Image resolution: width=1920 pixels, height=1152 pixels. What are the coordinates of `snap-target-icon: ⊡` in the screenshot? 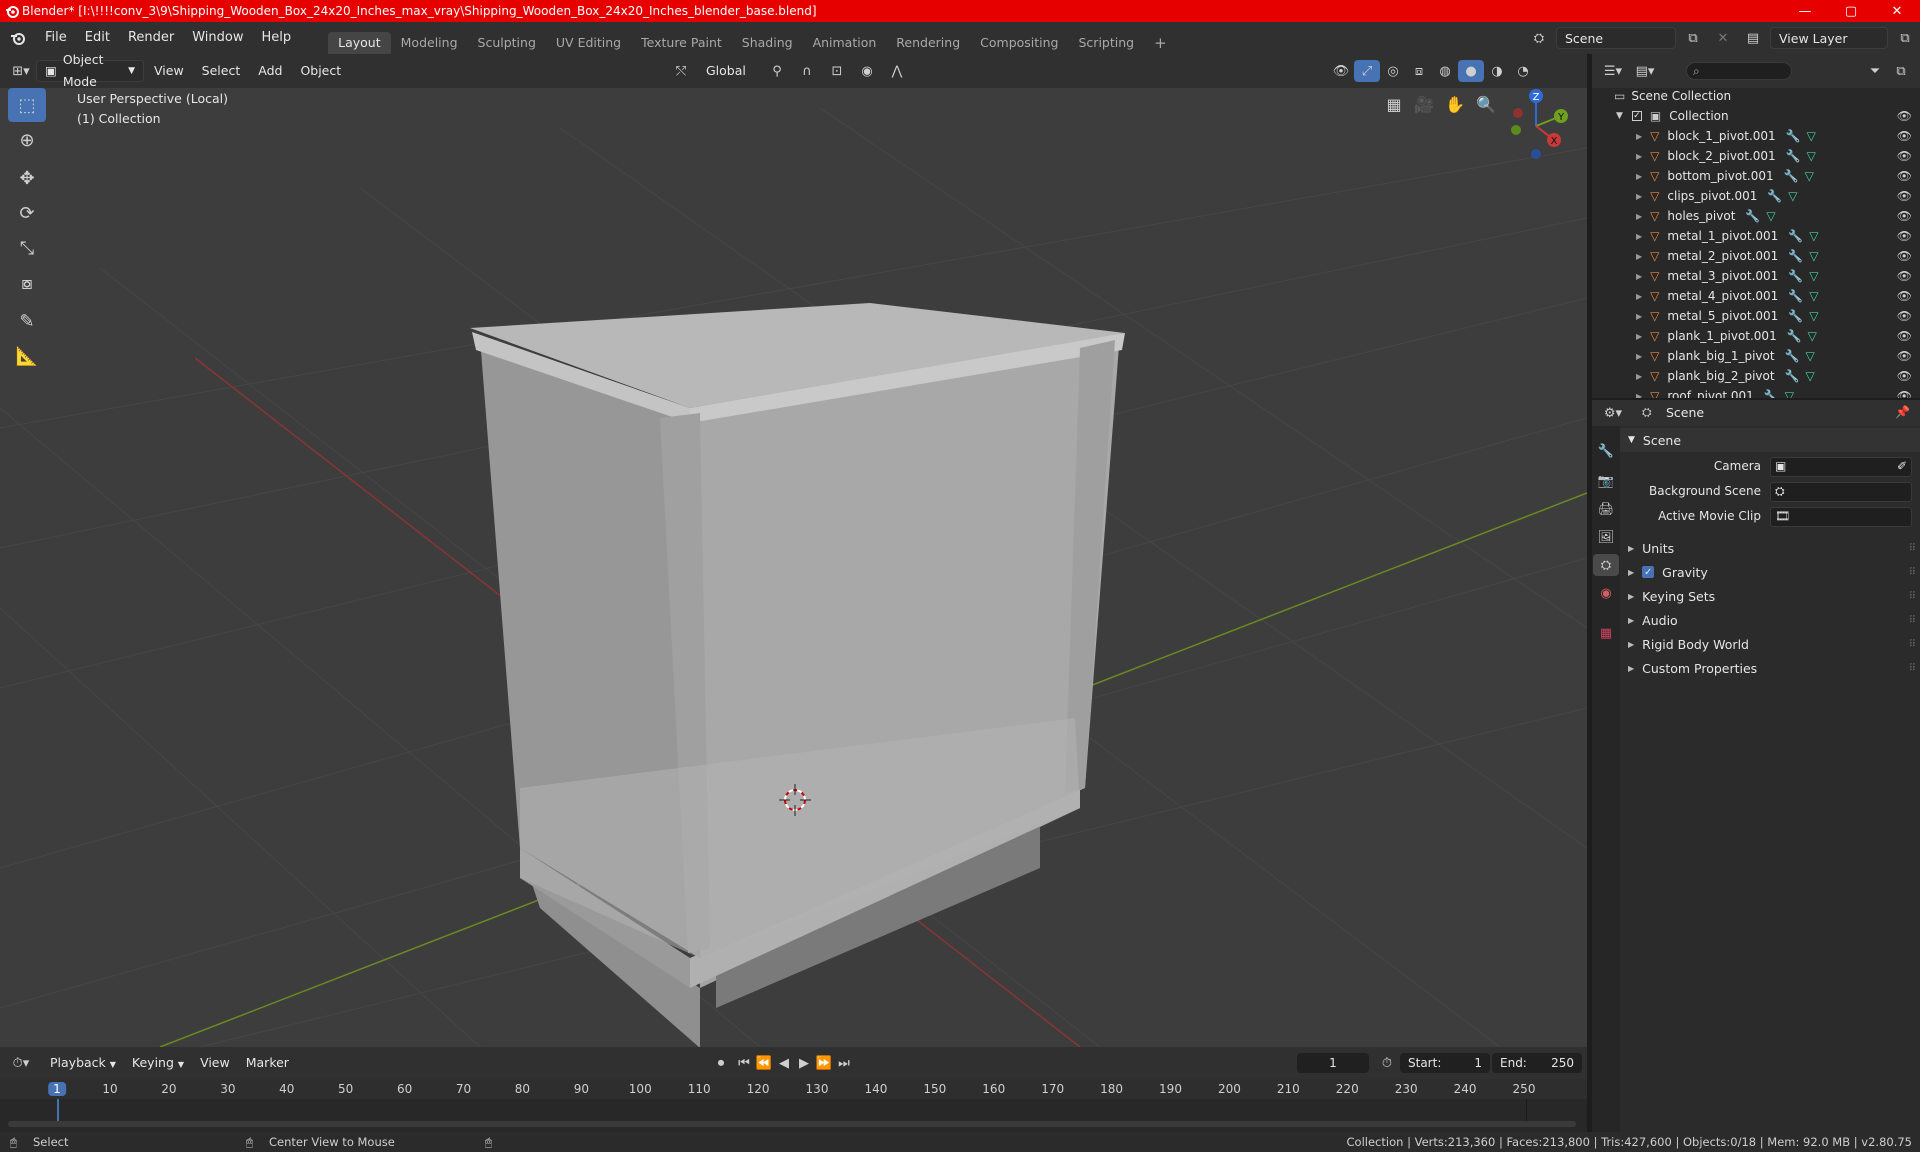 It's located at (837, 71).